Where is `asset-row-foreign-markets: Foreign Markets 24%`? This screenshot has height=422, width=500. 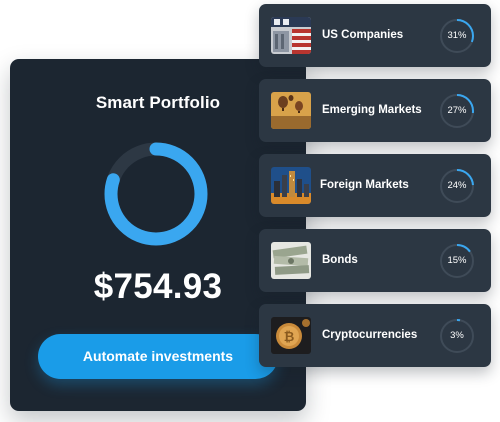 asset-row-foreign-markets: Foreign Markets 24% is located at coordinates (375, 185).